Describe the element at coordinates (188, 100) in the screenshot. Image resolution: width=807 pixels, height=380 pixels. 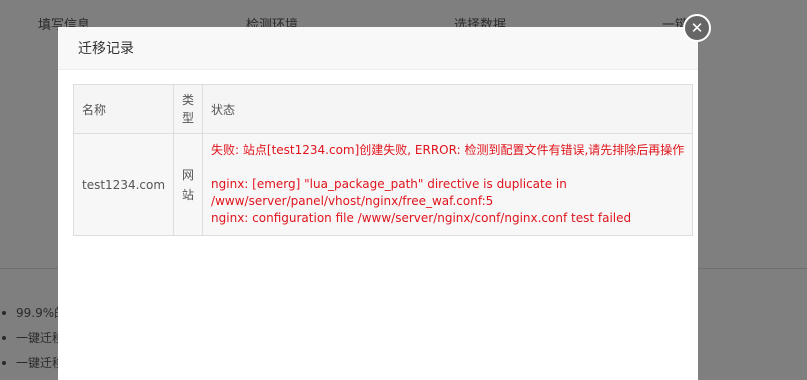
I see `column-header-type-char: 类` at that location.